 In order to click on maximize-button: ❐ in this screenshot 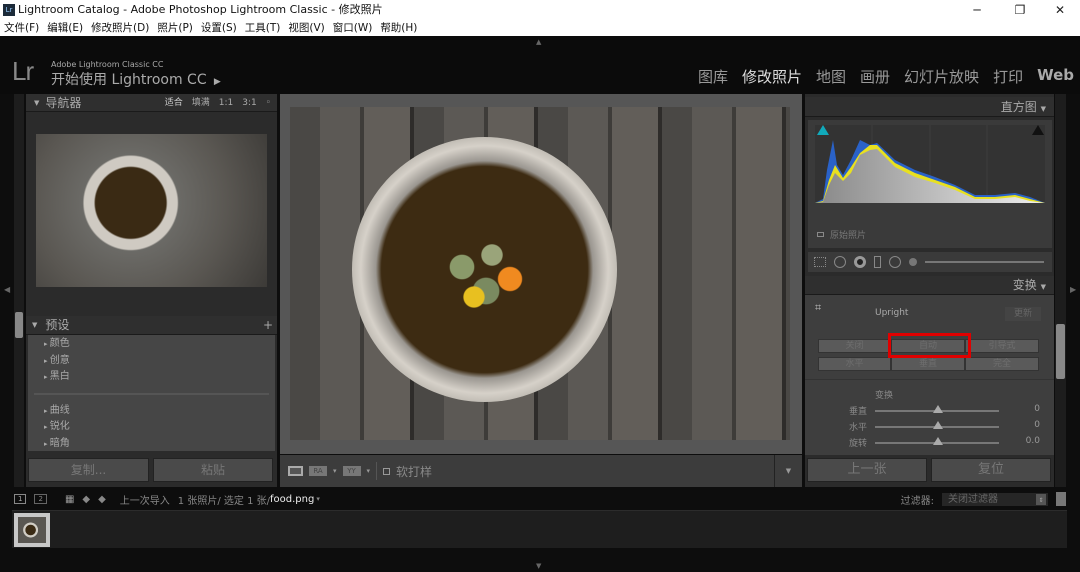, I will do `click(1020, 10)`.